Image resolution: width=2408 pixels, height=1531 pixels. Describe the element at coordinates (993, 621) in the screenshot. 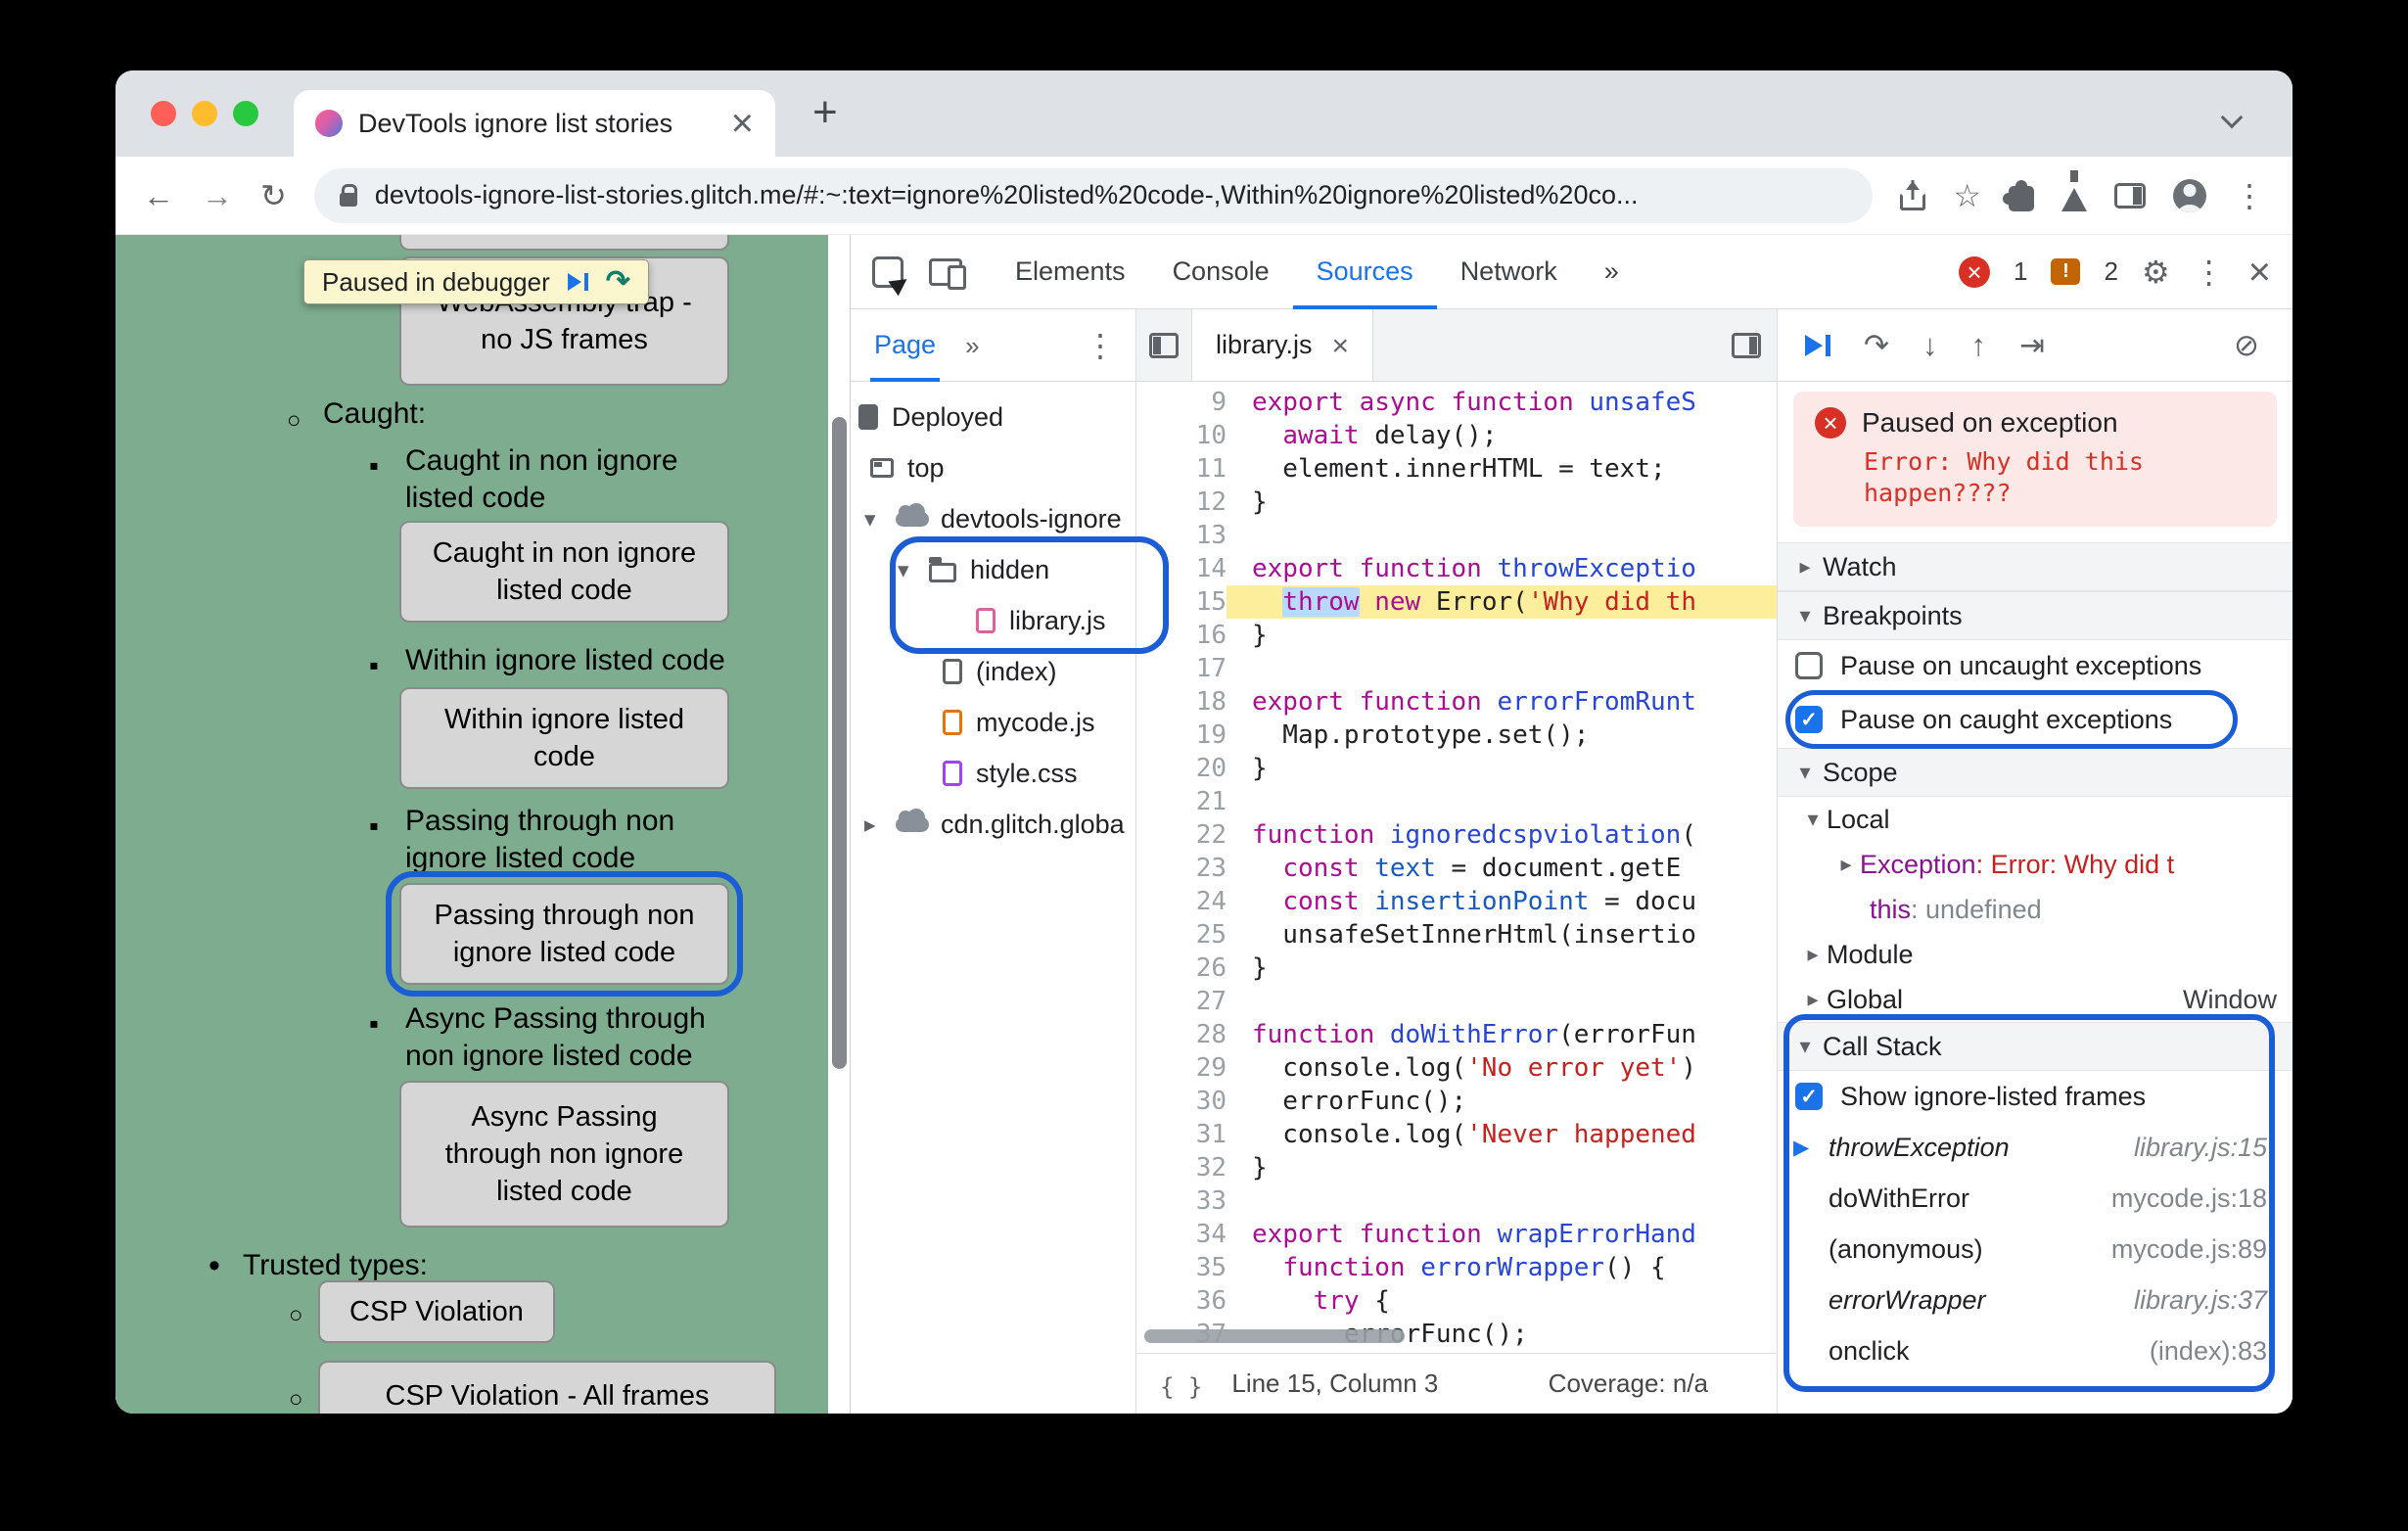

I see `tree-item-library-js: library.js` at that location.